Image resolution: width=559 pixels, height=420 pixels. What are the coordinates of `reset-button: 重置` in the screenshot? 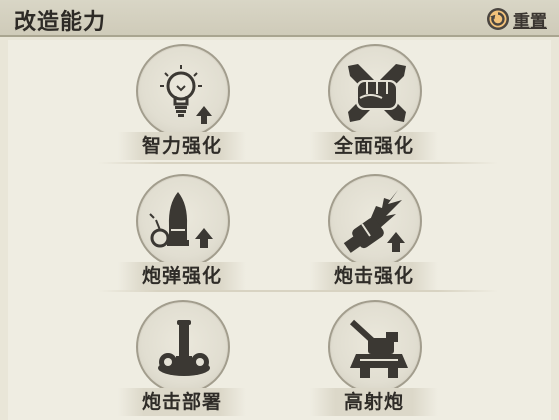 It's located at (516, 19).